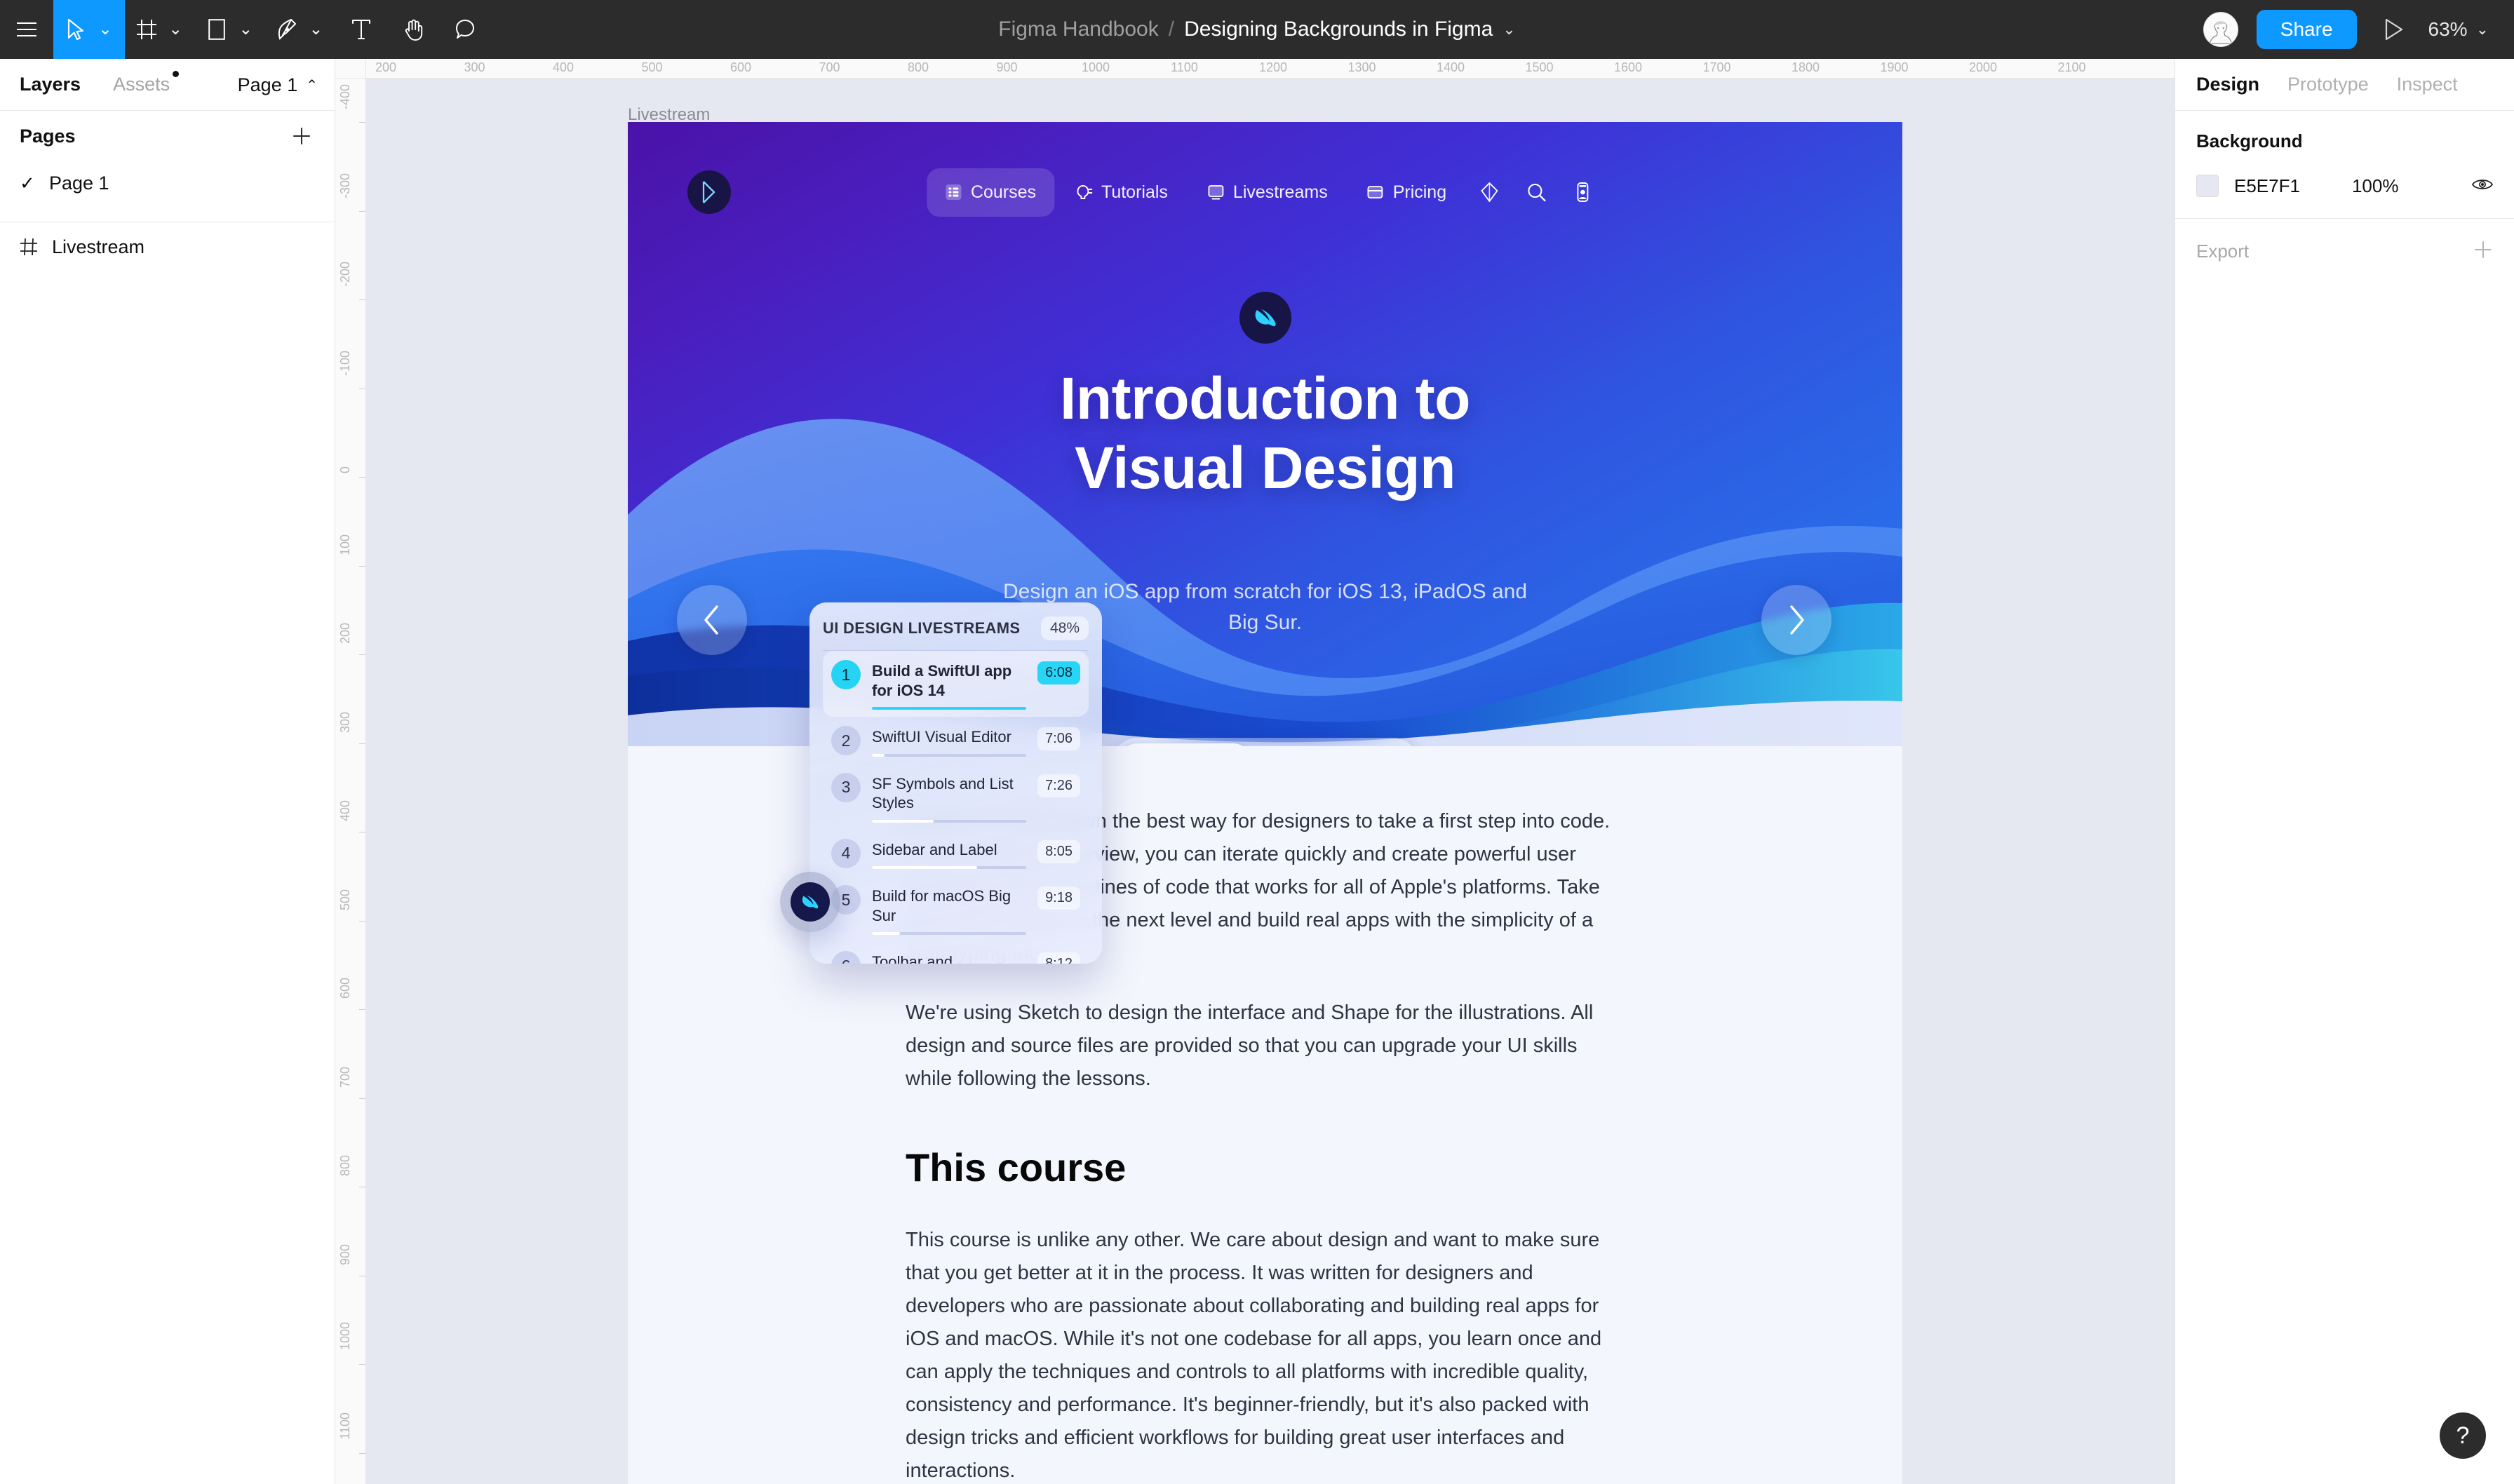 This screenshot has height=1484, width=2514. Describe the element at coordinates (345, 811) in the screenshot. I see `ruler-tick-v: 400` at that location.